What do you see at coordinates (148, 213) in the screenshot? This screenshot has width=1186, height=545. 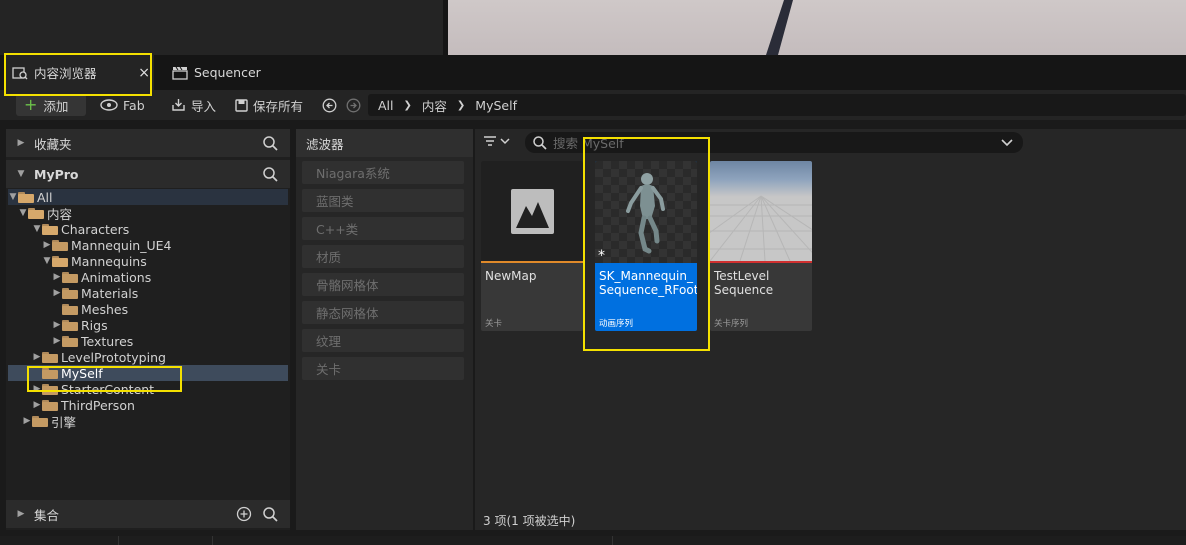 I see `tree-item-content: ▼ 内容` at bounding box center [148, 213].